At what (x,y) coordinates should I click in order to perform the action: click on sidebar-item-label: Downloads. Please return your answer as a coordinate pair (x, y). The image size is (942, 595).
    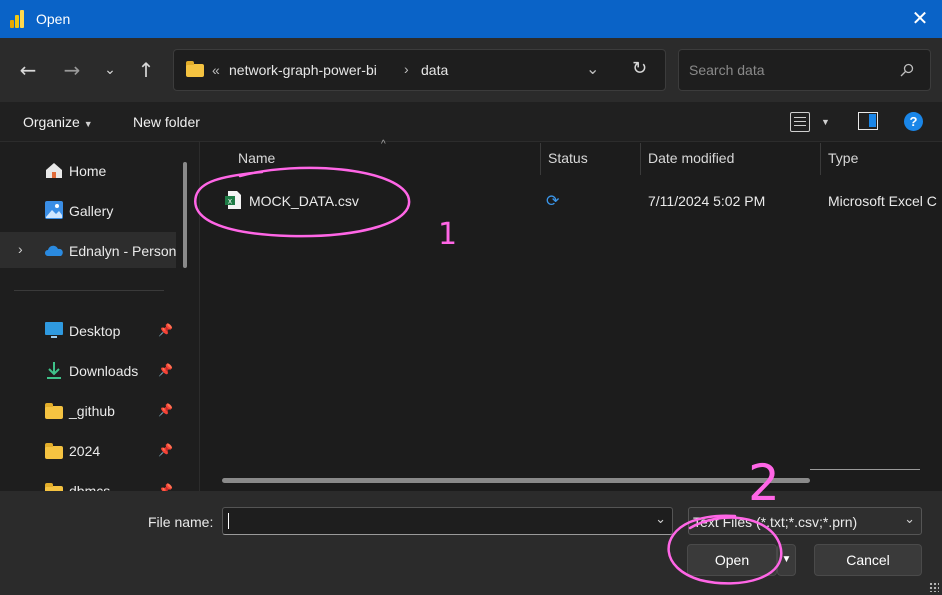
    Looking at the image, I should click on (104, 371).